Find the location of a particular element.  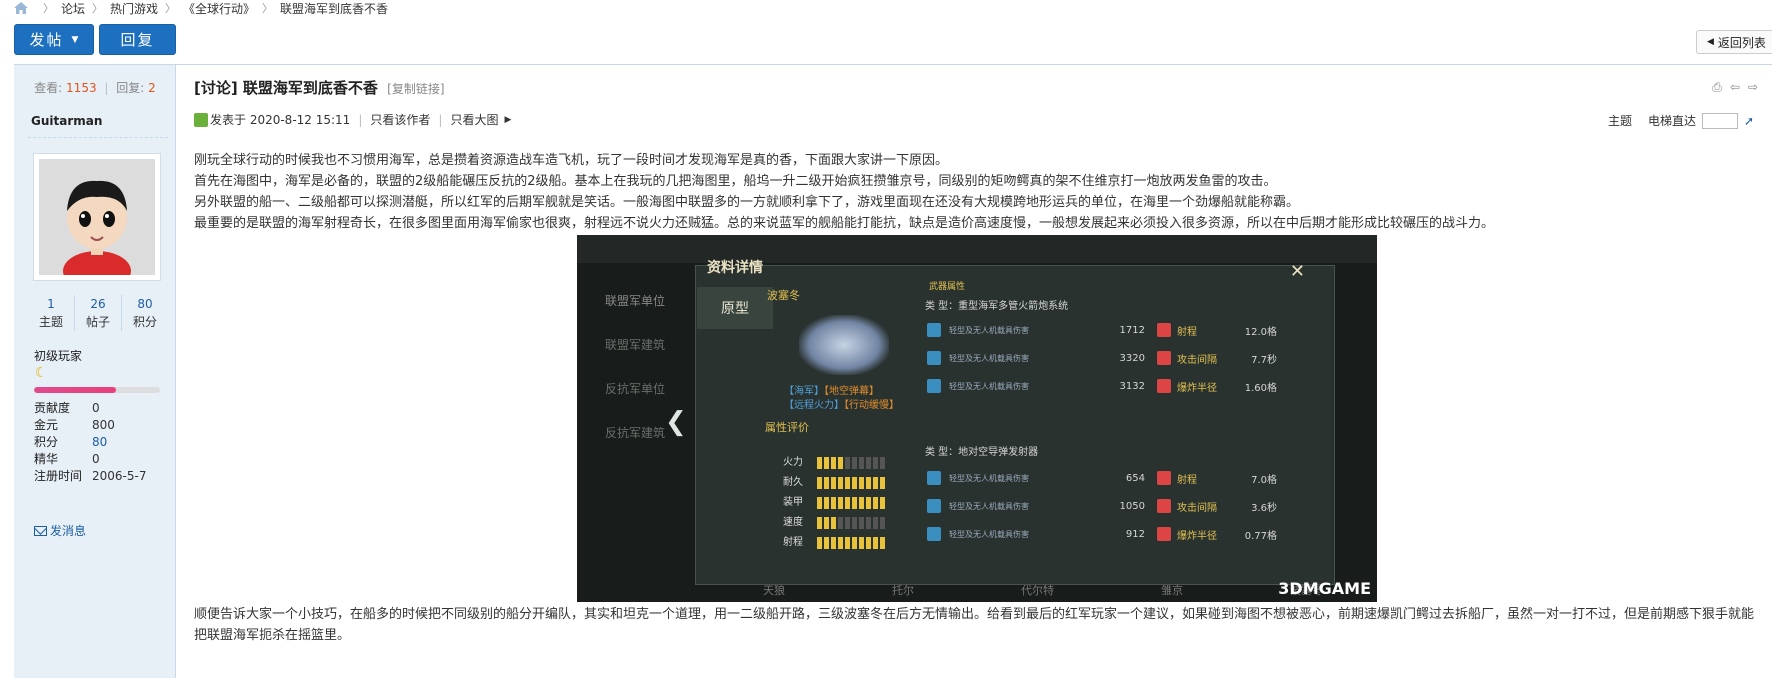

triangle-left-icon: ◀ is located at coordinates (1710, 42).